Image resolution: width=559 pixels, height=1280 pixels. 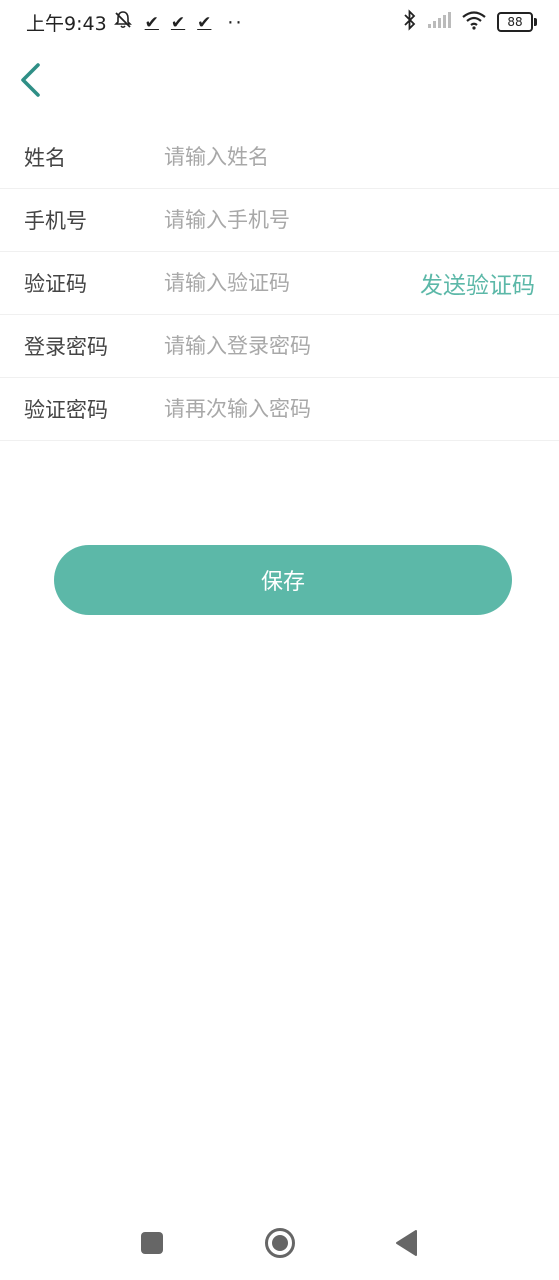 What do you see at coordinates (410, 22) in the screenshot?
I see `bluetooth-icon` at bounding box center [410, 22].